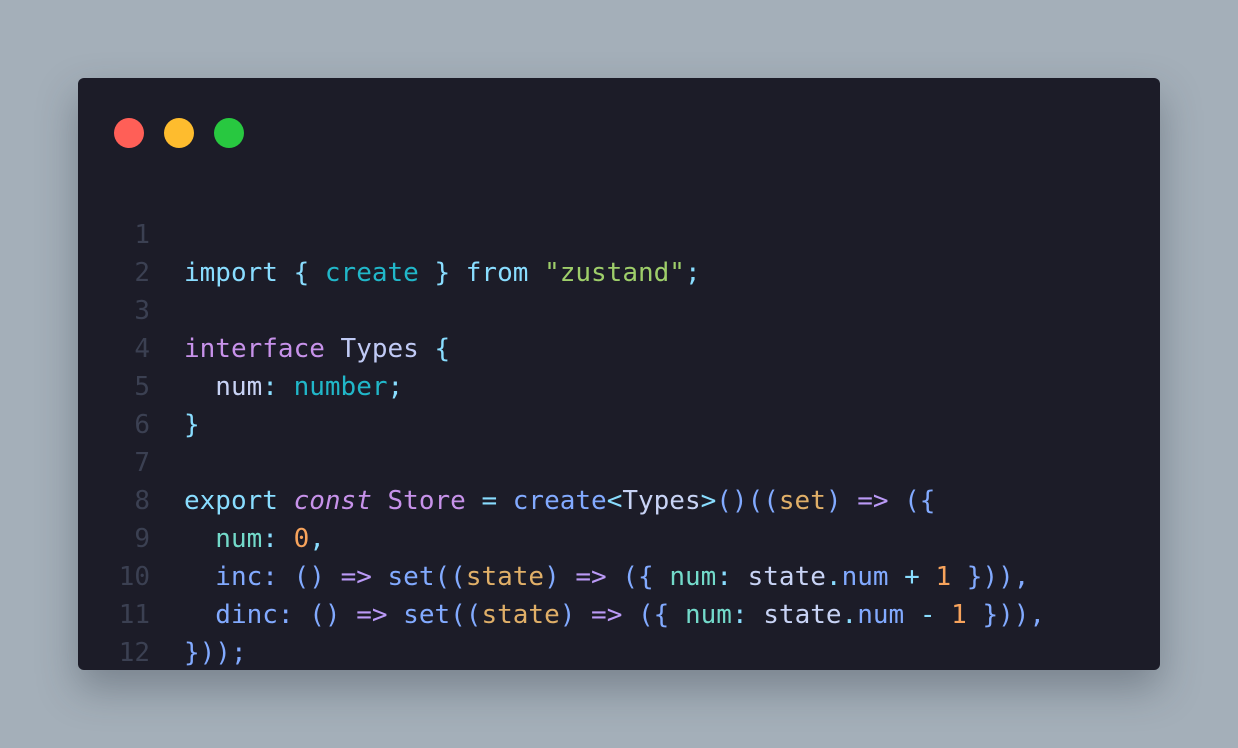 Image resolution: width=1238 pixels, height=748 pixels. I want to click on line-text: }));, so click(215, 653).